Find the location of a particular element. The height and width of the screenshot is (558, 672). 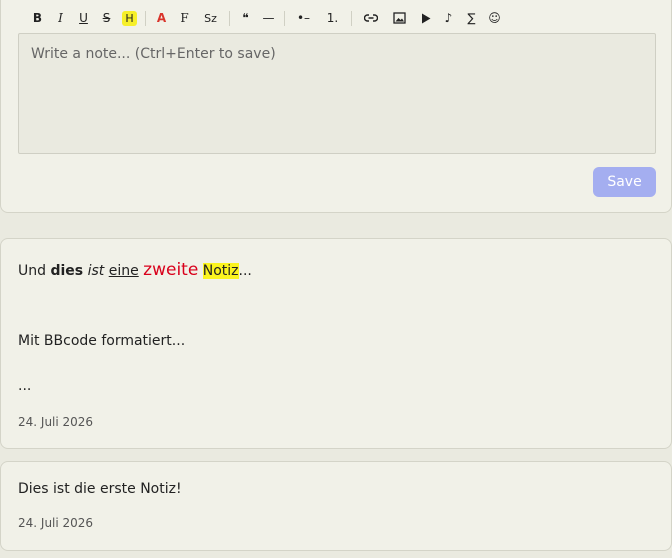

quote-button: ❝ is located at coordinates (245, 18).